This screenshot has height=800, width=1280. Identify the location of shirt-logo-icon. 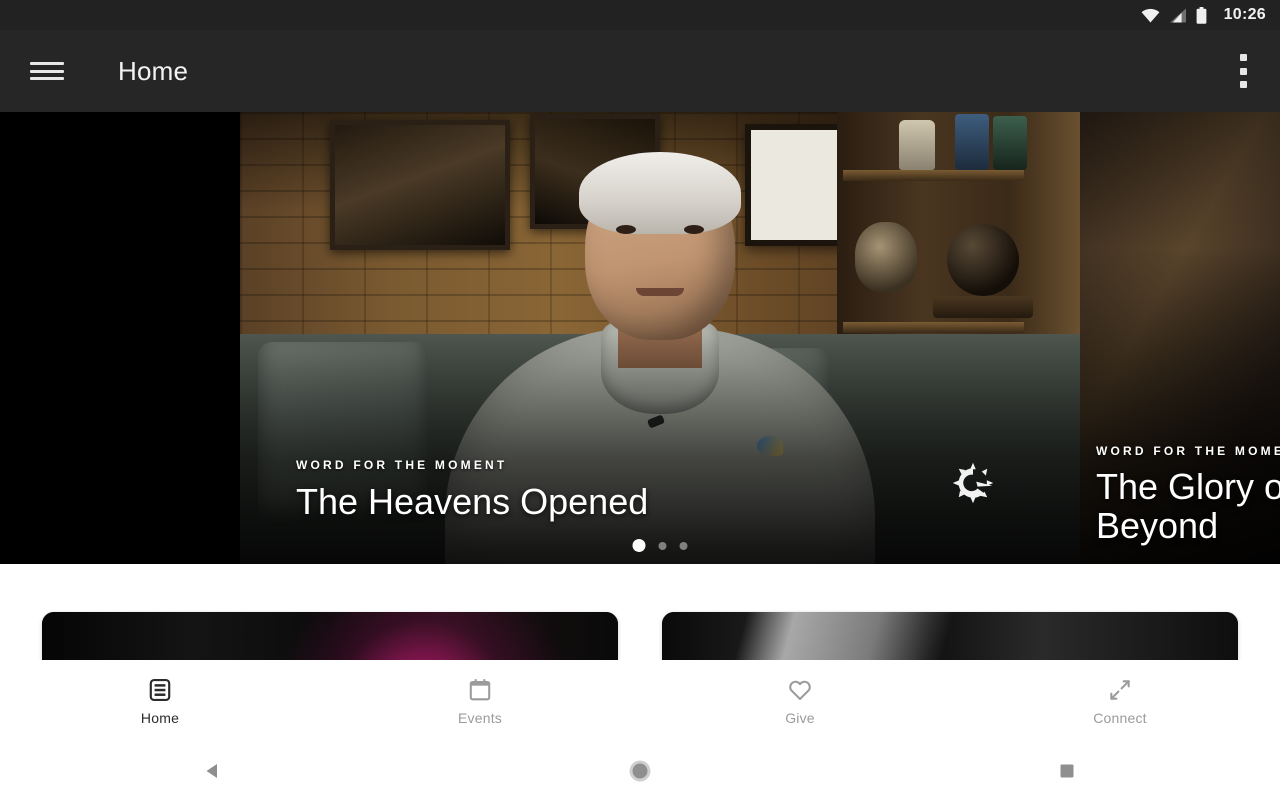
(770, 446).